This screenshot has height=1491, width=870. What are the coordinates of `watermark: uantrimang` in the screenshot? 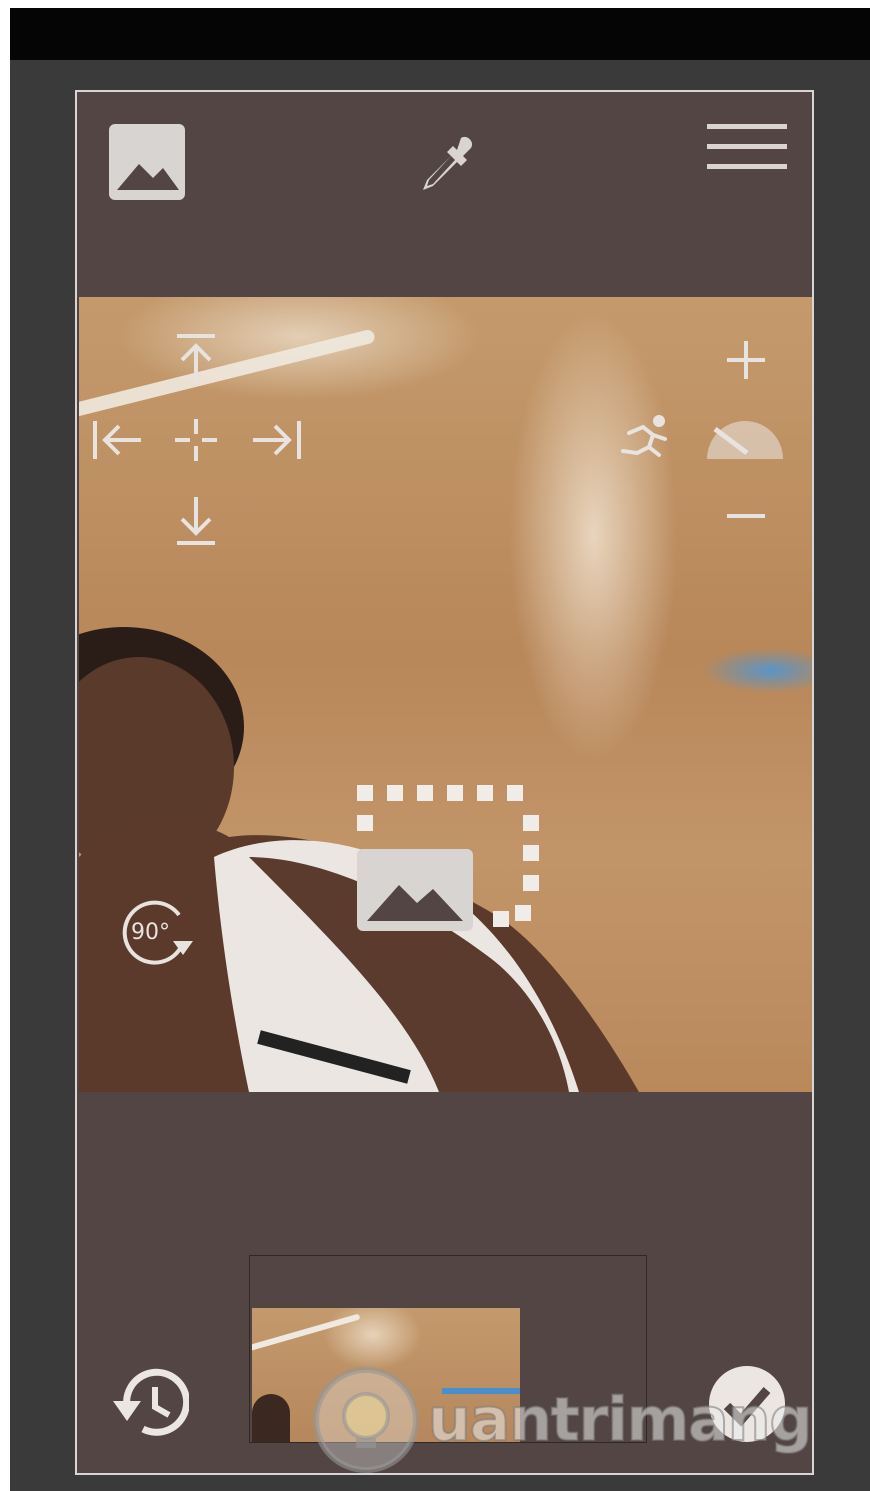 It's located at (590, 1420).